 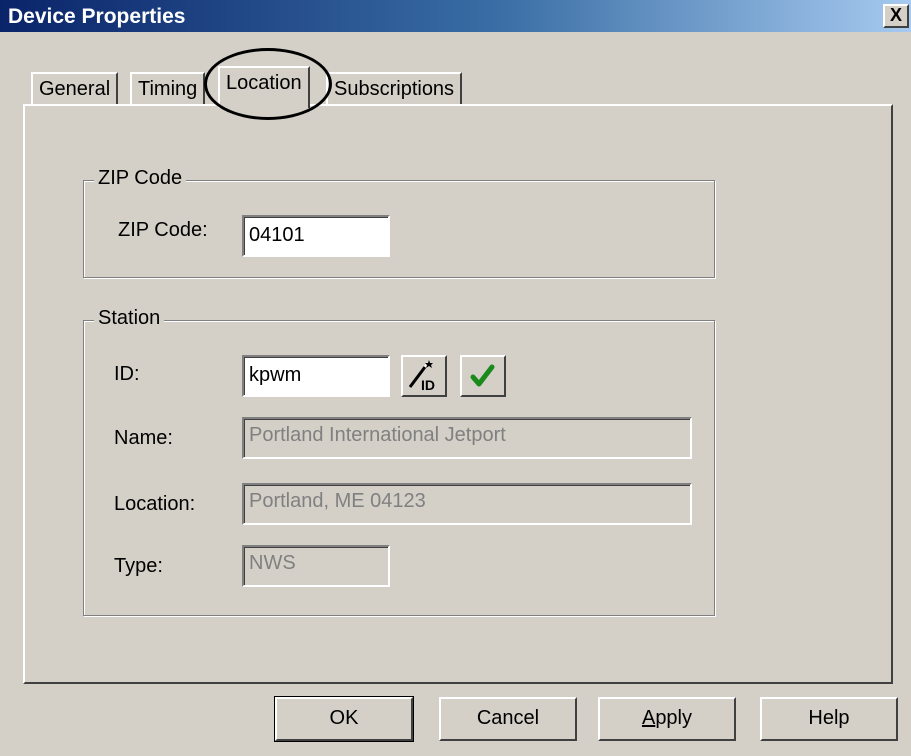 What do you see at coordinates (140, 178) in the screenshot?
I see `zip-code-legend: ZIP Code` at bounding box center [140, 178].